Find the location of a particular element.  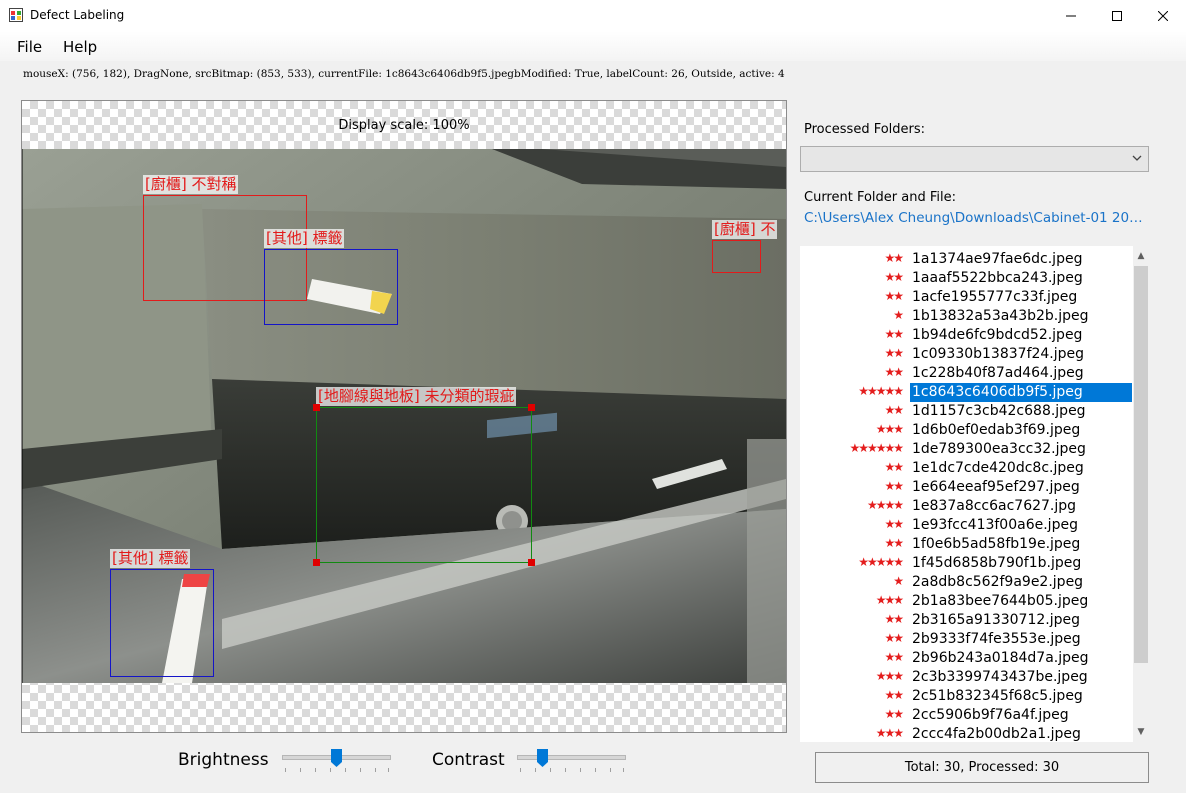

brightness-label: Brightness is located at coordinates (223, 760).